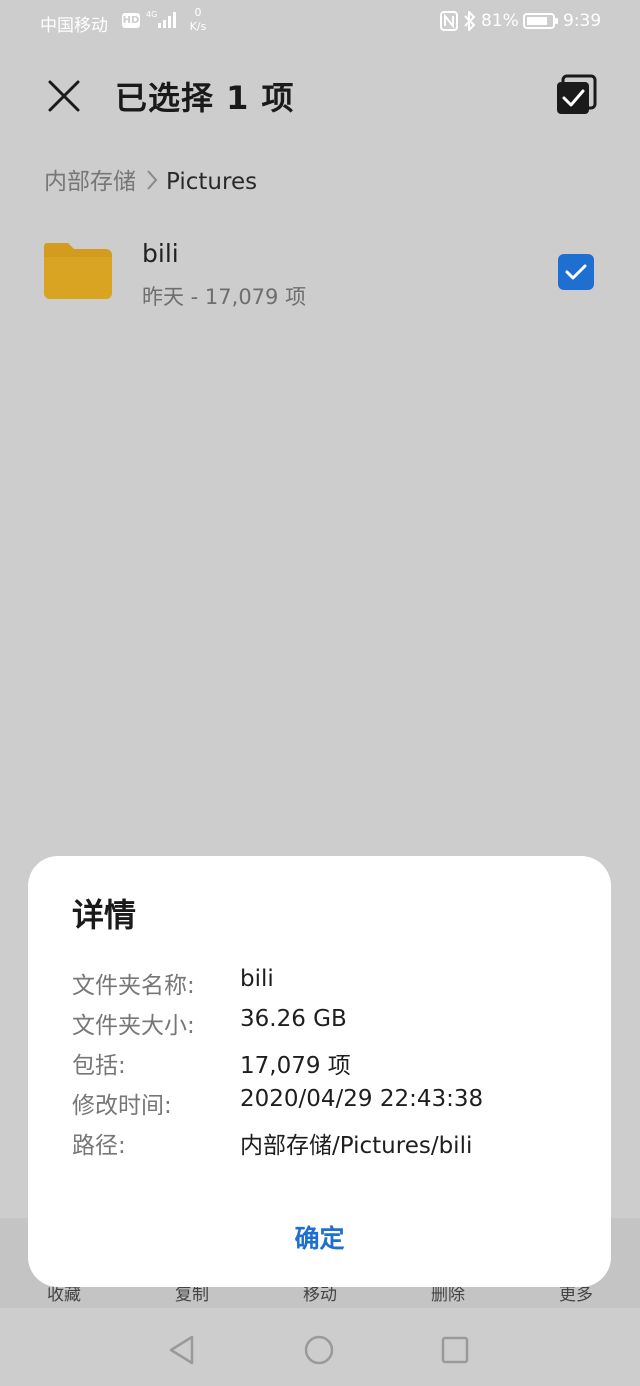 The image size is (640, 1386). What do you see at coordinates (582, 21) in the screenshot?
I see `clock: 9:39` at bounding box center [582, 21].